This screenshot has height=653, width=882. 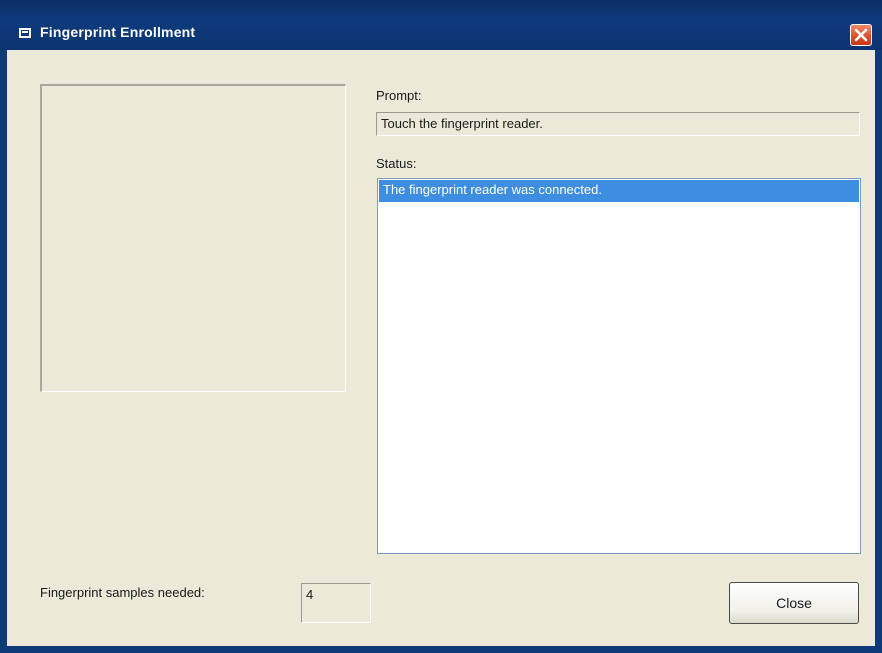 I want to click on close-window-button, so click(x=861, y=35).